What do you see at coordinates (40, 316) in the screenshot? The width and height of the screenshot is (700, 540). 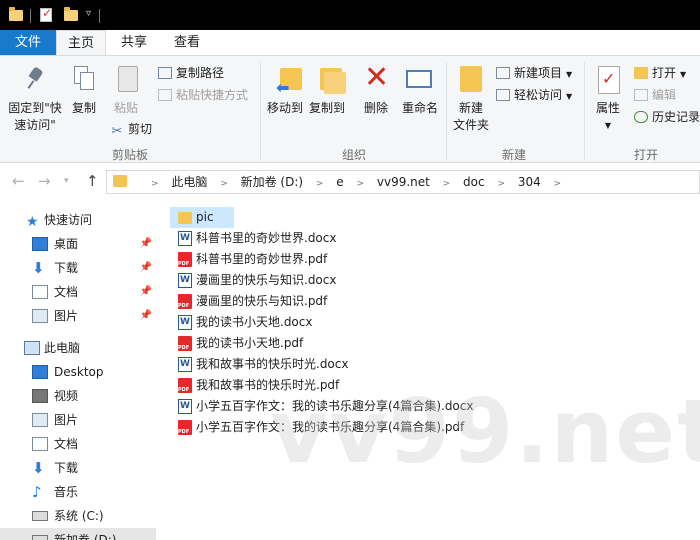 I see `pictures-icon` at bounding box center [40, 316].